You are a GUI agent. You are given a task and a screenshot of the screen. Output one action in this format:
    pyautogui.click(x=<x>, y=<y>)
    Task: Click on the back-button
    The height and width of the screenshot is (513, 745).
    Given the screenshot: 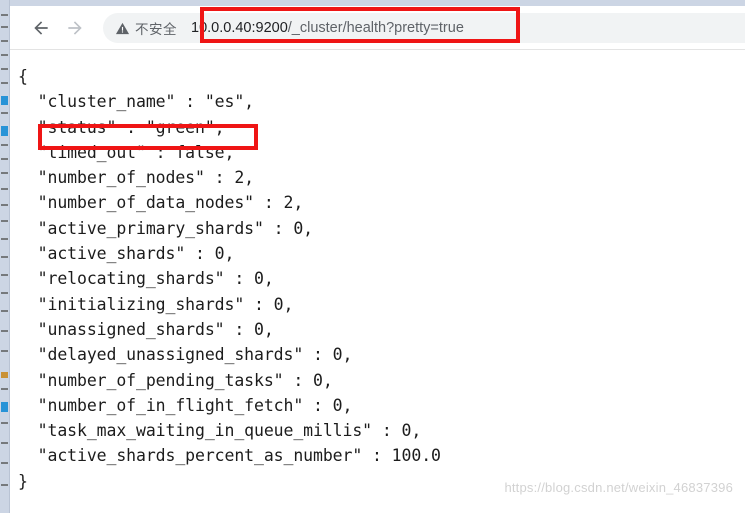 What is the action you would take?
    pyautogui.click(x=41, y=28)
    